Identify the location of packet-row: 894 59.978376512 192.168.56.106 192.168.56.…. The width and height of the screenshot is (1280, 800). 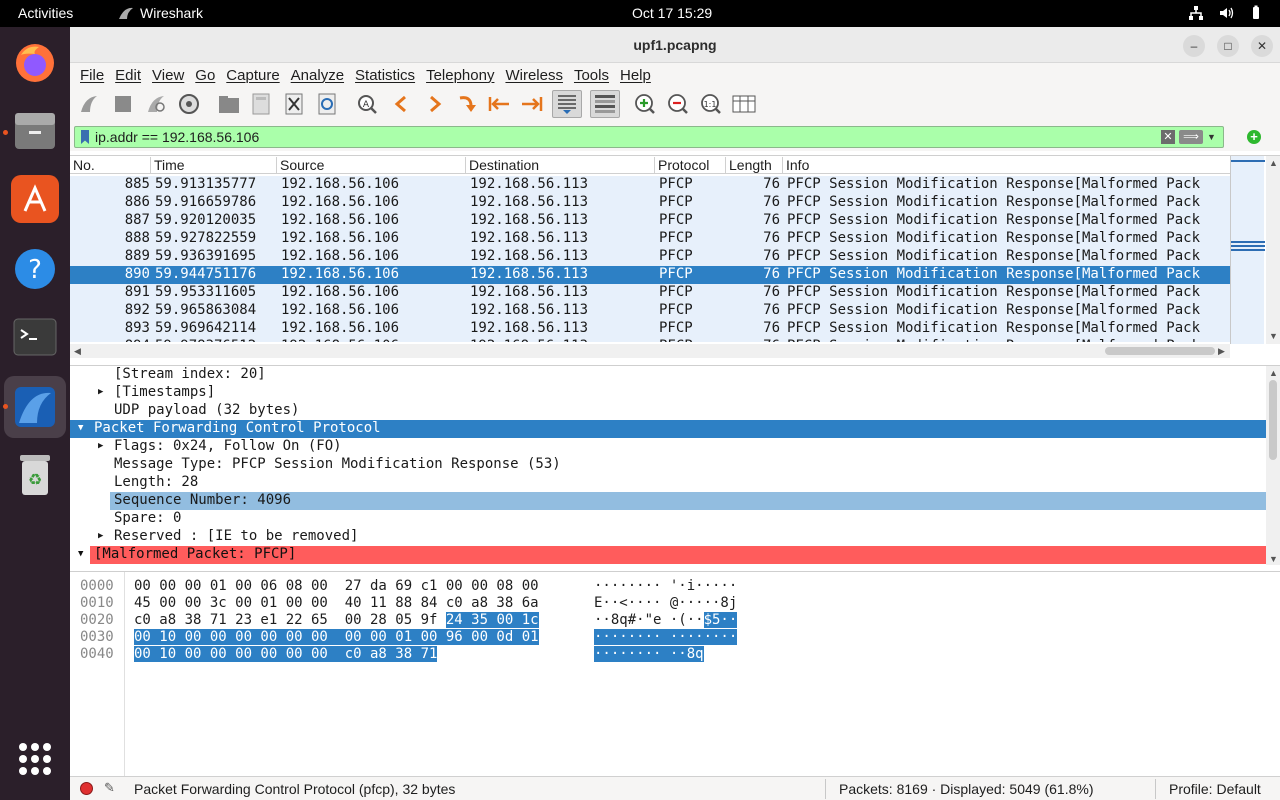
(650, 340).